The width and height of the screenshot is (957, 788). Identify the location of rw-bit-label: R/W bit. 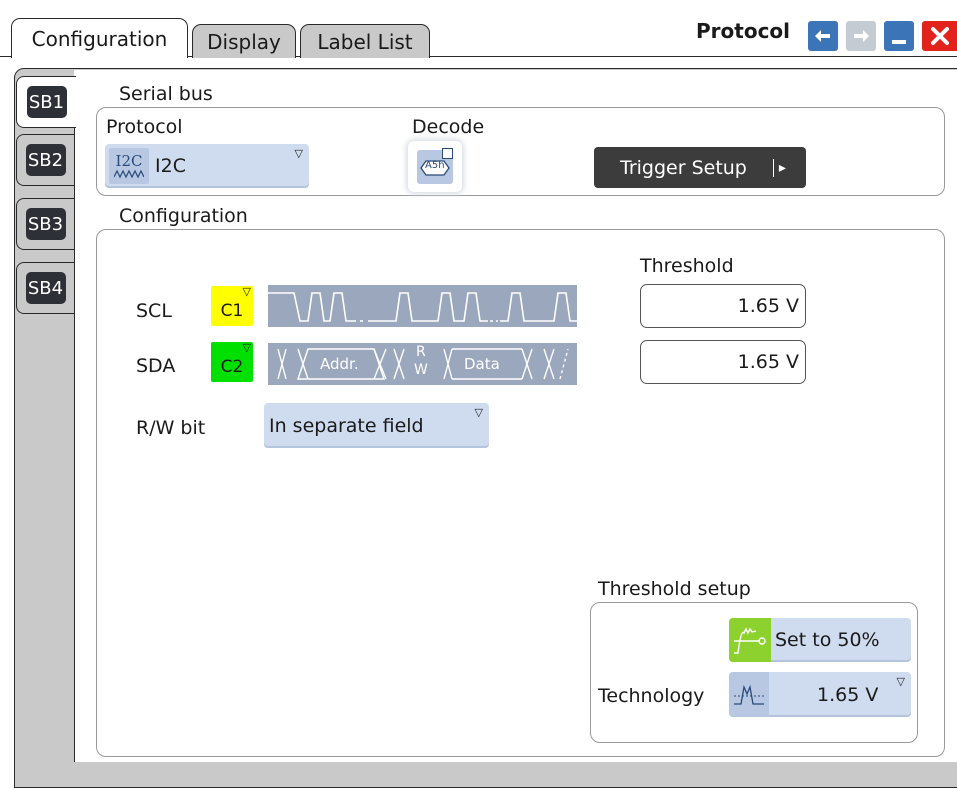
(171, 428).